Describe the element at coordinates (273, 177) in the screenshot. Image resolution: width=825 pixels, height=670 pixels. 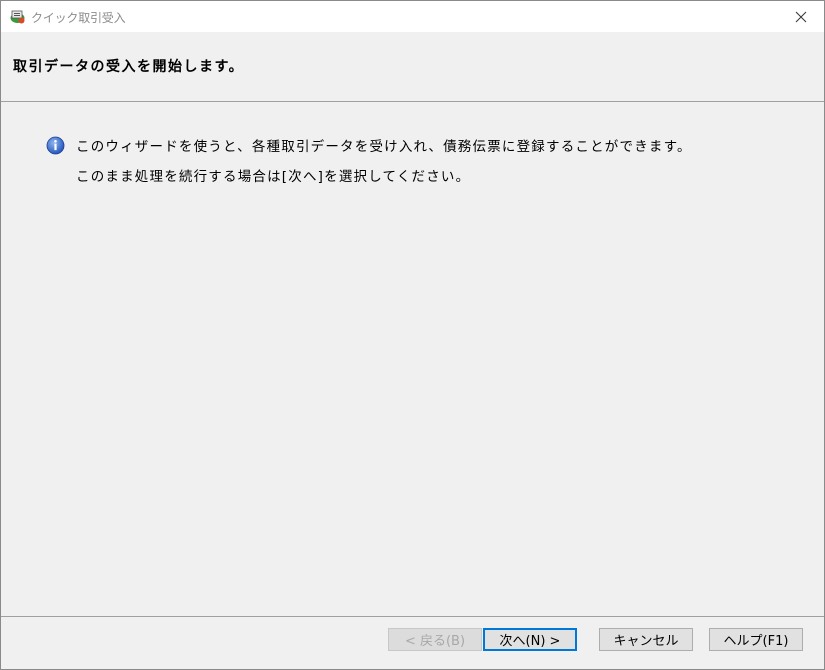
I see `description-line-2: このまま処理を続行する場合は[次へ]を選択してください。` at that location.